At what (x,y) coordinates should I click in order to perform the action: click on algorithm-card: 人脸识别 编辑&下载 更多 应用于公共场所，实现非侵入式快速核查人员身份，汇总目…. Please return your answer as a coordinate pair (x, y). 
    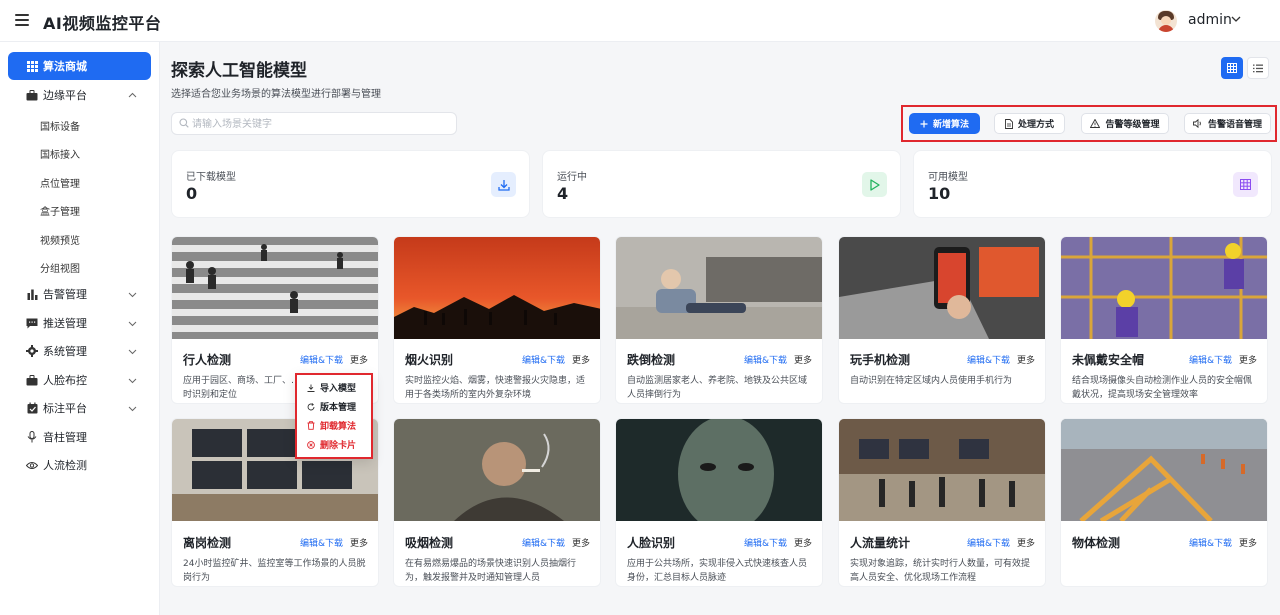
    Looking at the image, I should click on (719, 502).